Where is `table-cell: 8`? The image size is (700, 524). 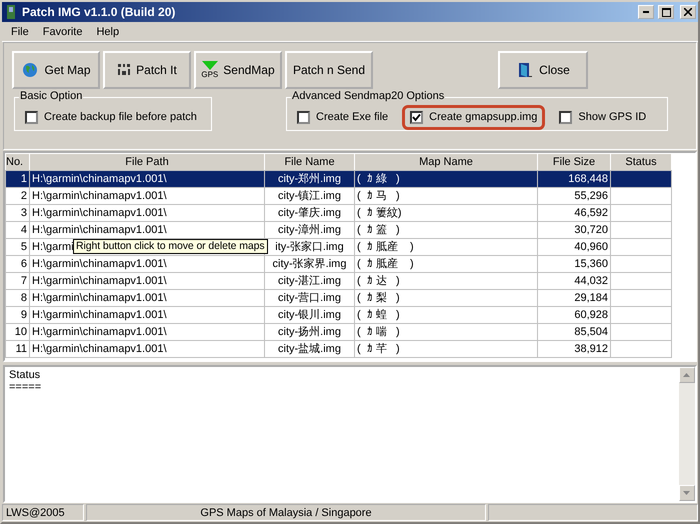 table-cell: 8 is located at coordinates (23, 298).